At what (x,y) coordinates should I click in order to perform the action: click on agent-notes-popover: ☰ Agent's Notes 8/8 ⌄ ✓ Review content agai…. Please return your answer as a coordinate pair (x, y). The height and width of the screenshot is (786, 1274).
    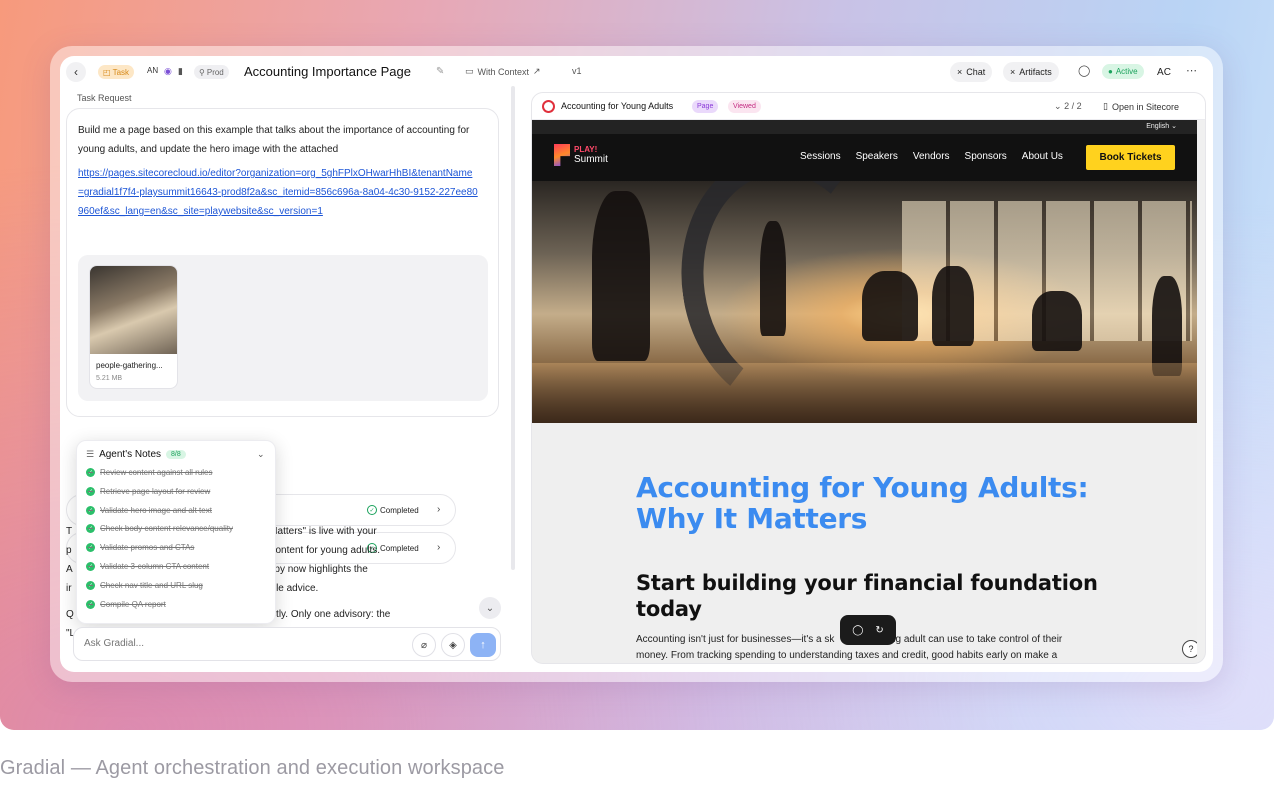
    Looking at the image, I should click on (176, 532).